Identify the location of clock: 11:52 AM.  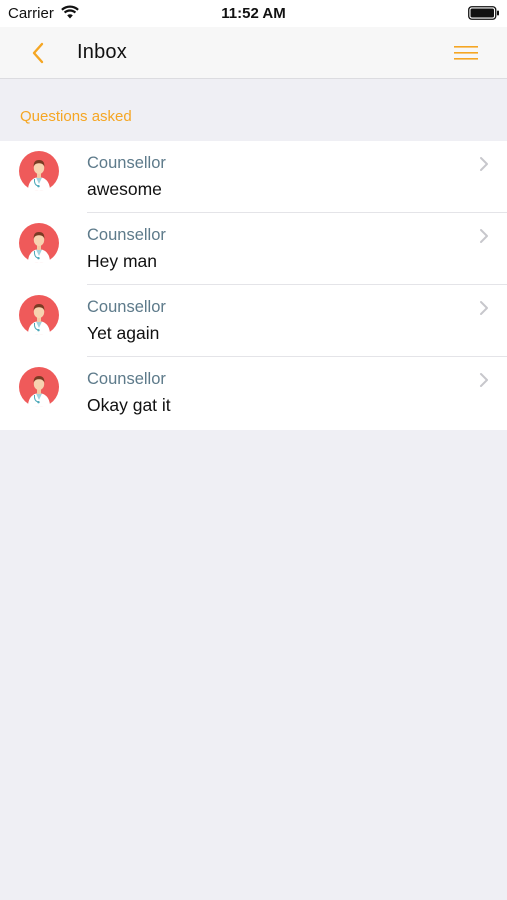
(253, 13).